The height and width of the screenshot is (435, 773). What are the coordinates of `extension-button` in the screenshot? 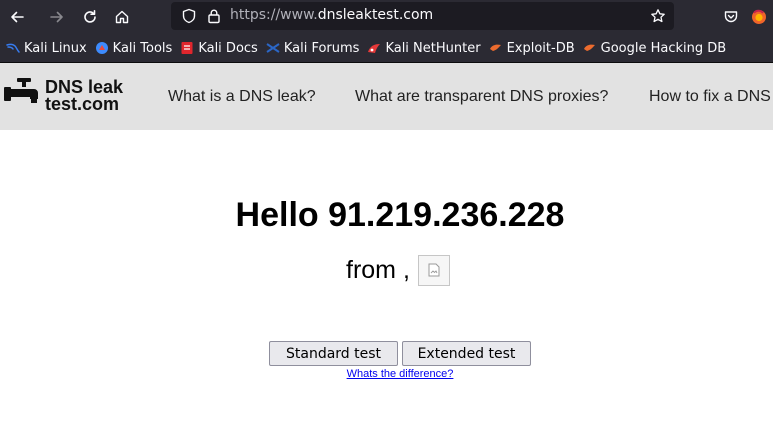 It's located at (759, 17).